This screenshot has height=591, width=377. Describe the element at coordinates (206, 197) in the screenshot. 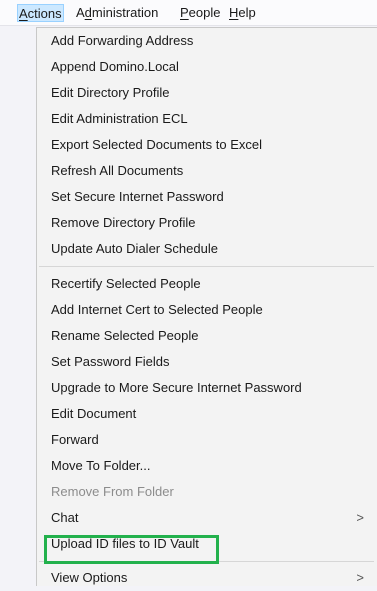

I see `menu-item-set-secure-internet-password: Set Secure Internet Password` at that location.